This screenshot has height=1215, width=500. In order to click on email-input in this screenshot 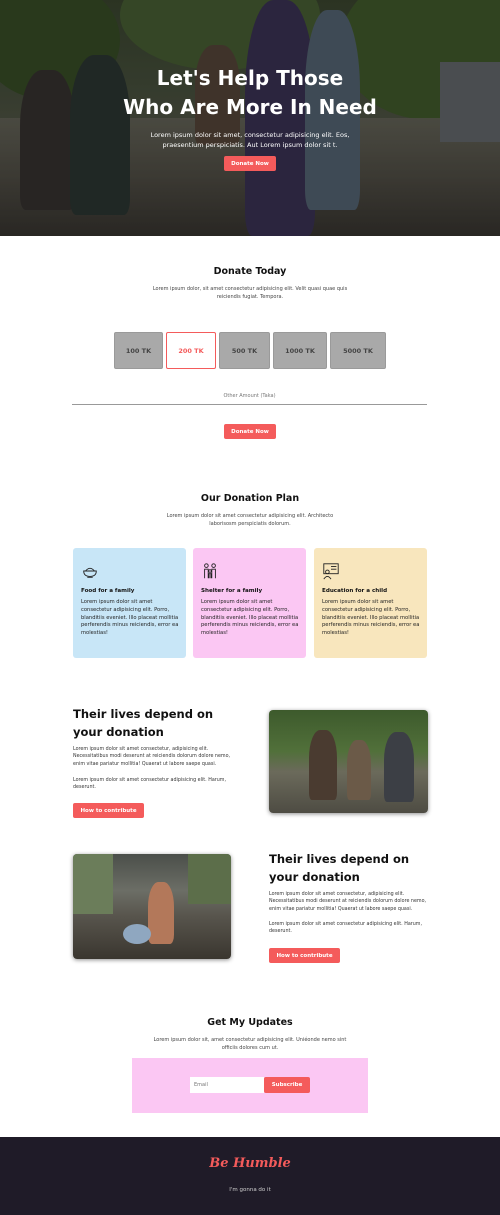, I will do `click(227, 1085)`.